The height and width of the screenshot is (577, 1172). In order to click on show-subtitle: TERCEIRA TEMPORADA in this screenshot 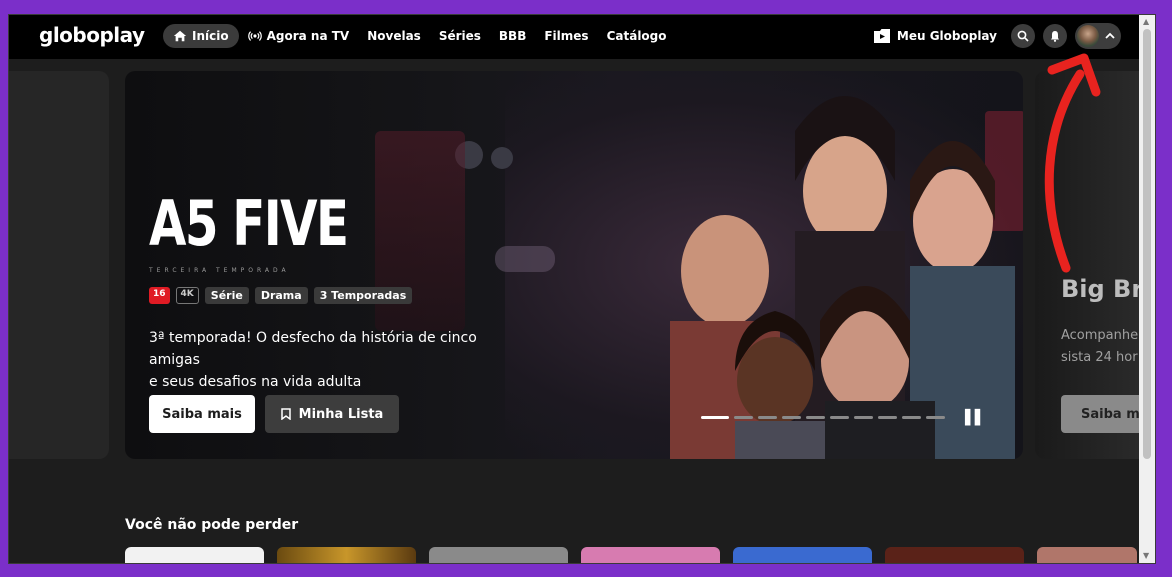, I will do `click(219, 270)`.